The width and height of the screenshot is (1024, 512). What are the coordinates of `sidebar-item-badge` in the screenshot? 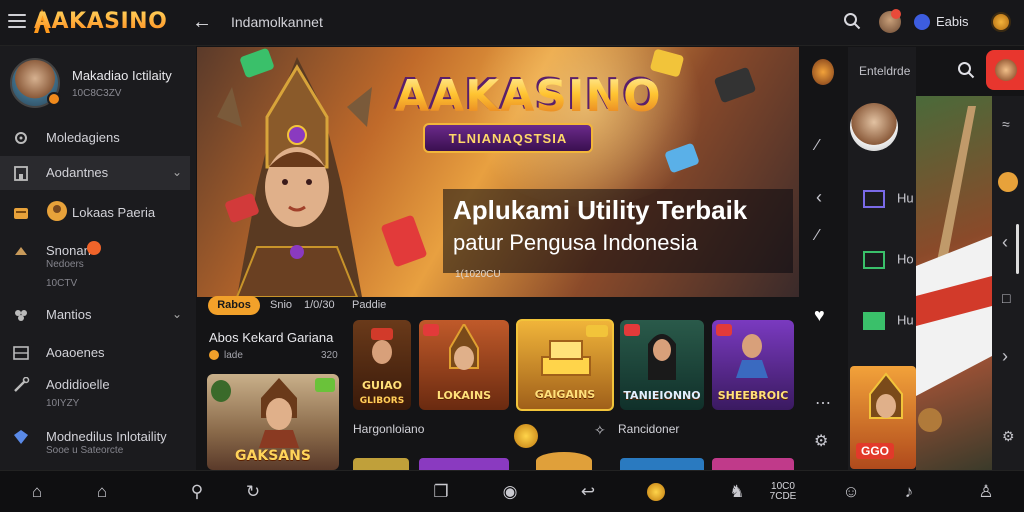 It's located at (94, 248).